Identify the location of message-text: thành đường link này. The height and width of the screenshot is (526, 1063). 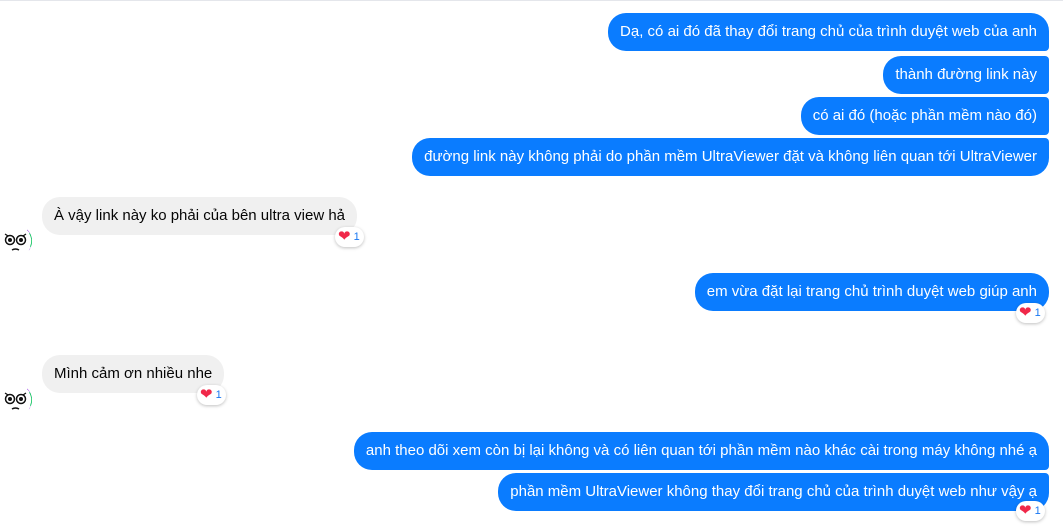
(966, 74).